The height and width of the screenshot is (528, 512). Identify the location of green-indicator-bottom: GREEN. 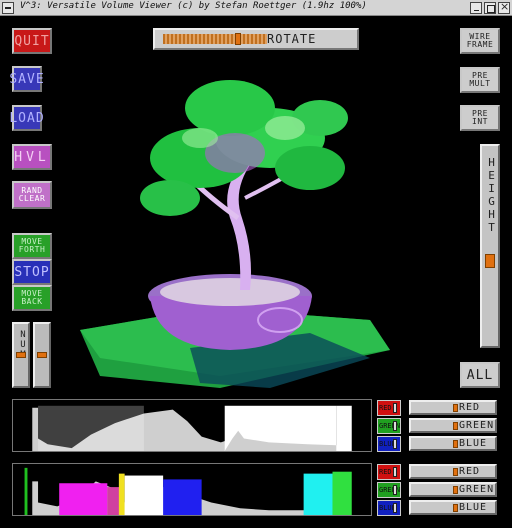
(389, 490).